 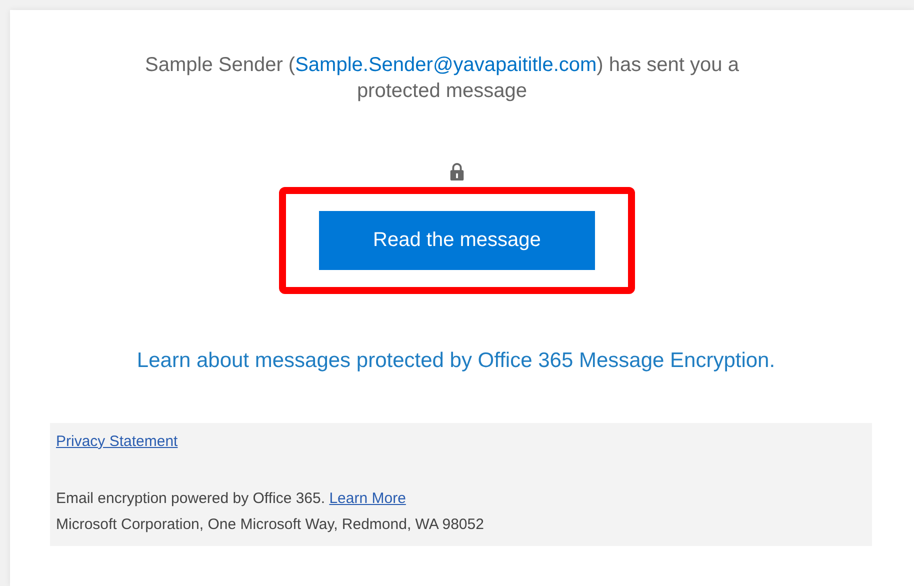 What do you see at coordinates (367, 498) in the screenshot?
I see `learn-more-link: Learn More` at bounding box center [367, 498].